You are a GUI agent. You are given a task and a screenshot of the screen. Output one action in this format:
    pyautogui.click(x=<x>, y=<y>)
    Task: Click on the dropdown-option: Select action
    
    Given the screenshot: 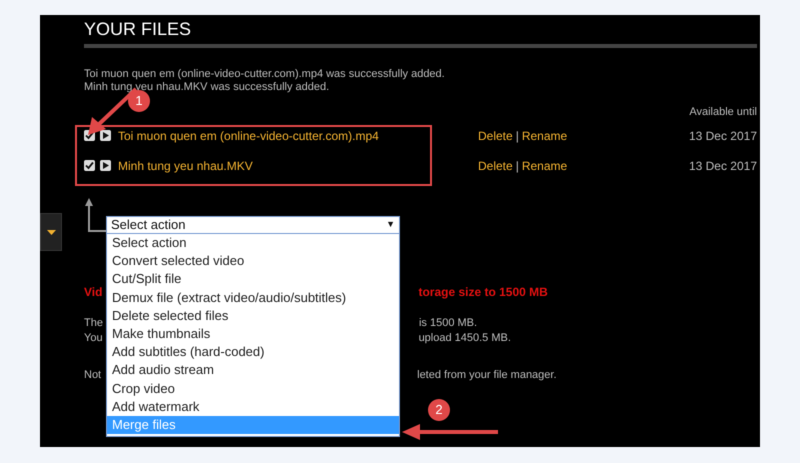 What is the action you would take?
    pyautogui.click(x=253, y=243)
    